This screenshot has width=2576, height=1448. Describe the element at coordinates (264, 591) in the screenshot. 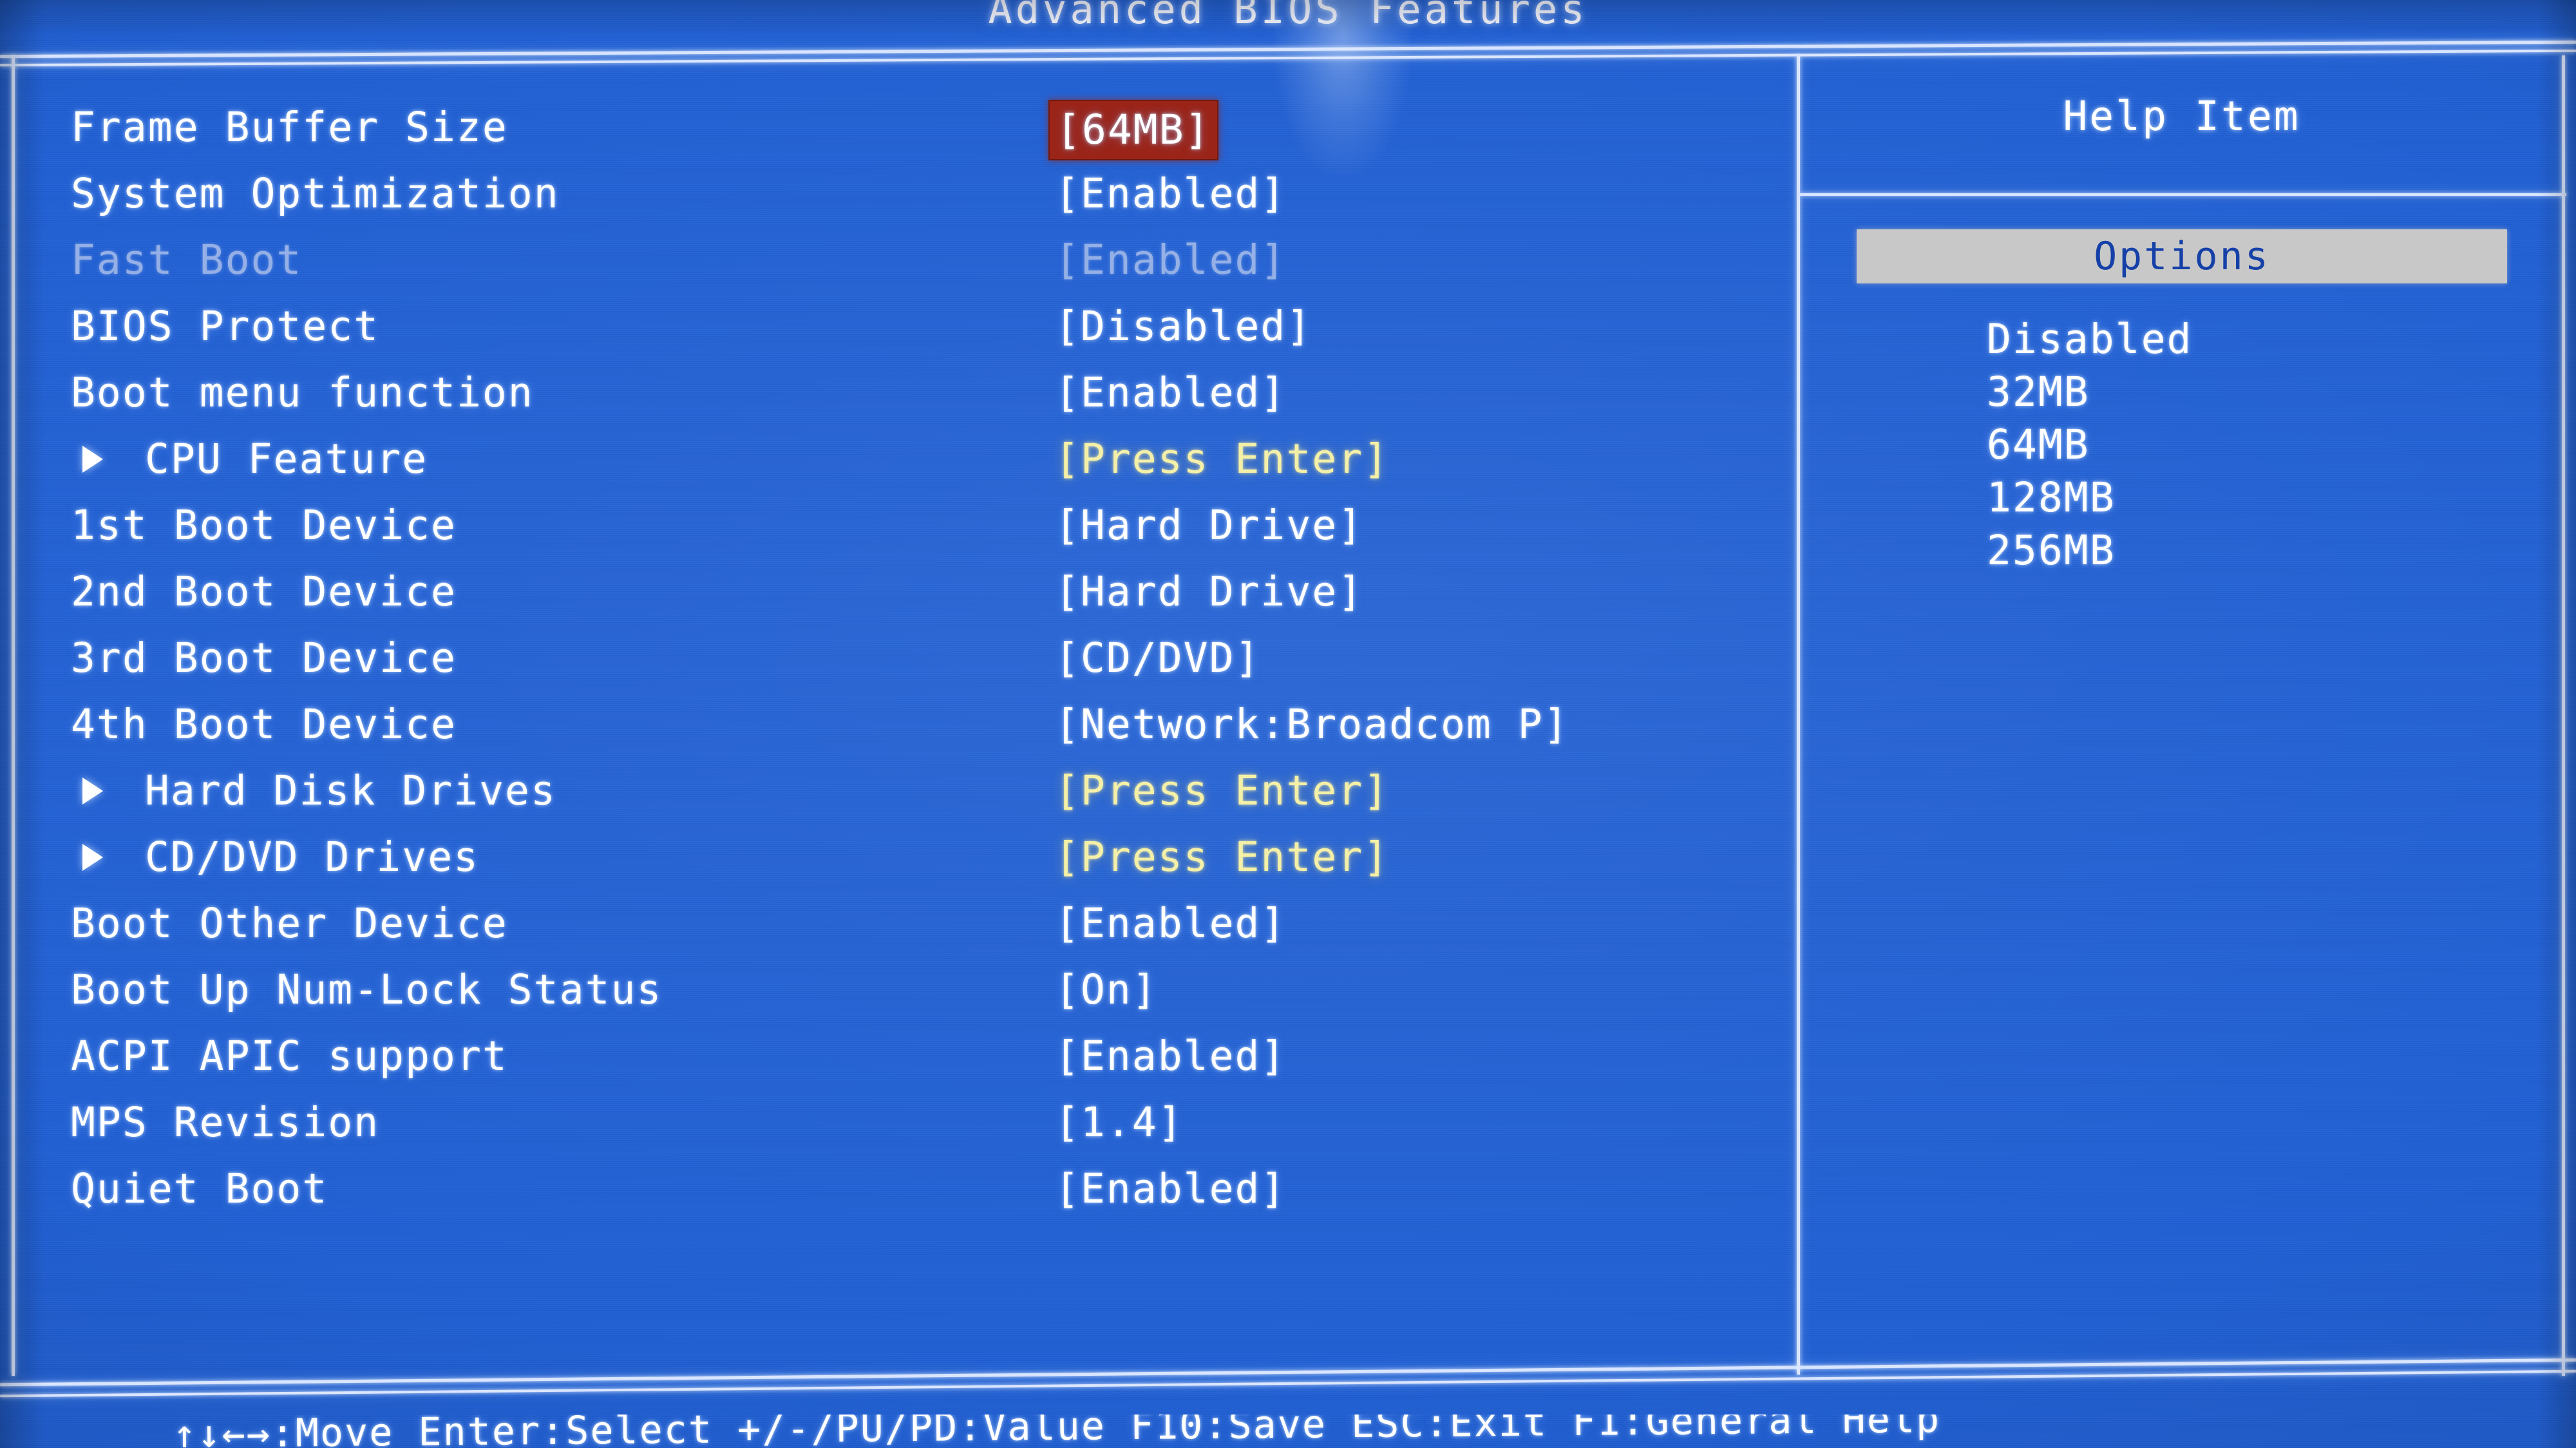

I see `setting-label: 2nd Boot Device` at that location.